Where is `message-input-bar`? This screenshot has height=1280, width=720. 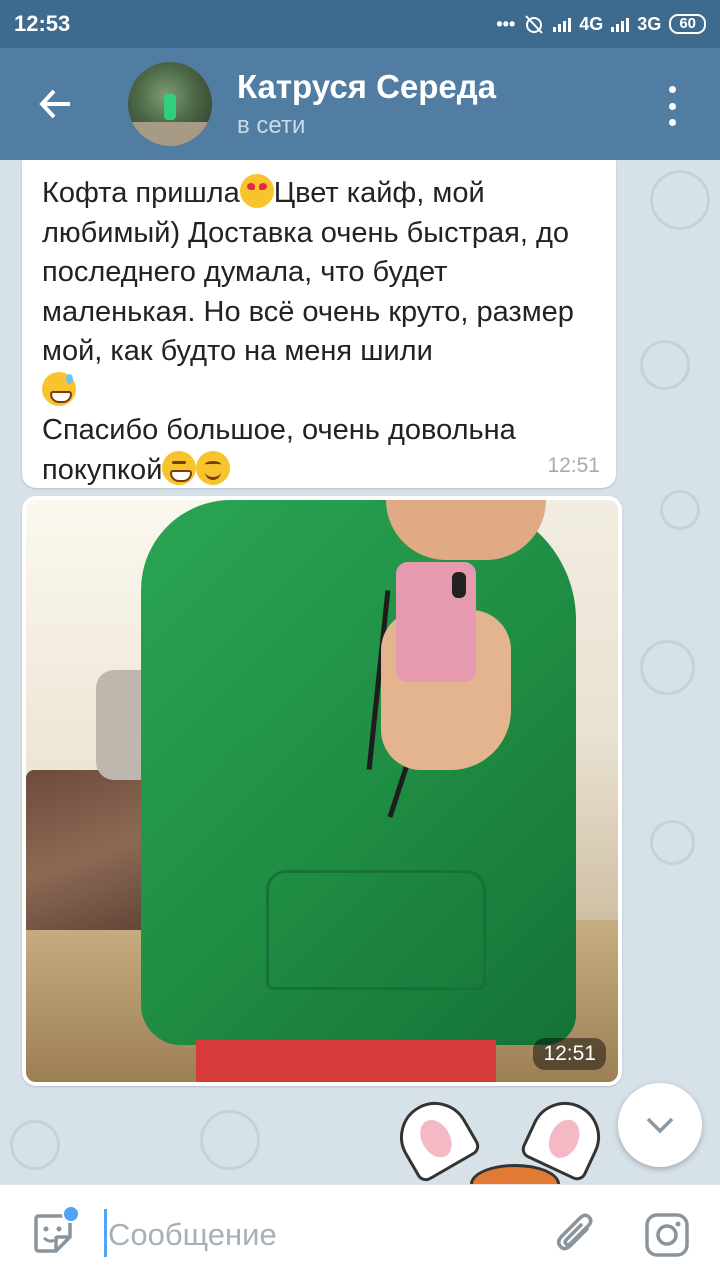 message-input-bar is located at coordinates (360, 1232).